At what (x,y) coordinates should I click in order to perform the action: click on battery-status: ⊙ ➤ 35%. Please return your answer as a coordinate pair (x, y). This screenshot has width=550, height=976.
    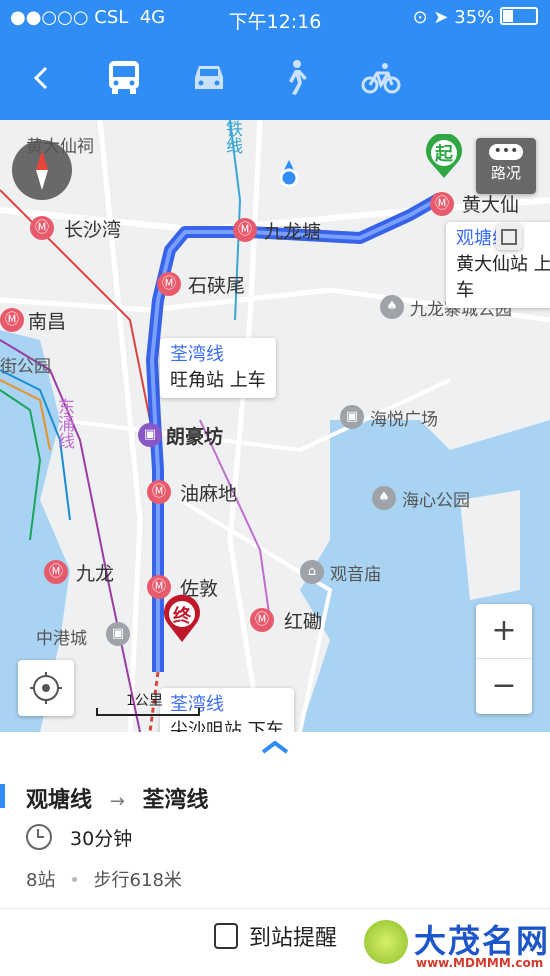
    Looking at the image, I should click on (475, 17).